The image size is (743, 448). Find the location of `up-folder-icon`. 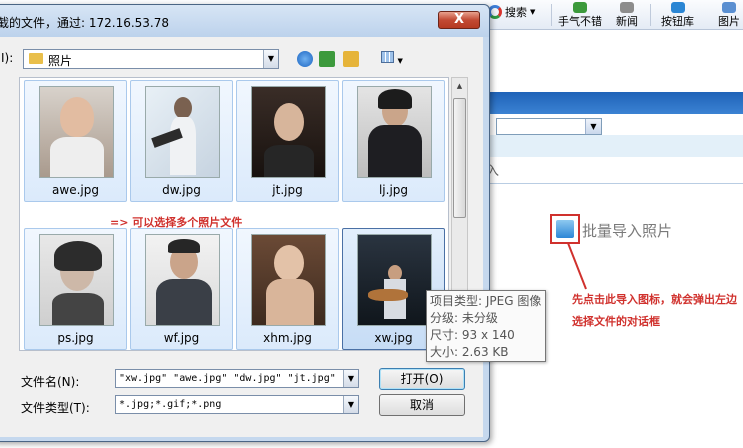

up-folder-icon is located at coordinates (327, 59).